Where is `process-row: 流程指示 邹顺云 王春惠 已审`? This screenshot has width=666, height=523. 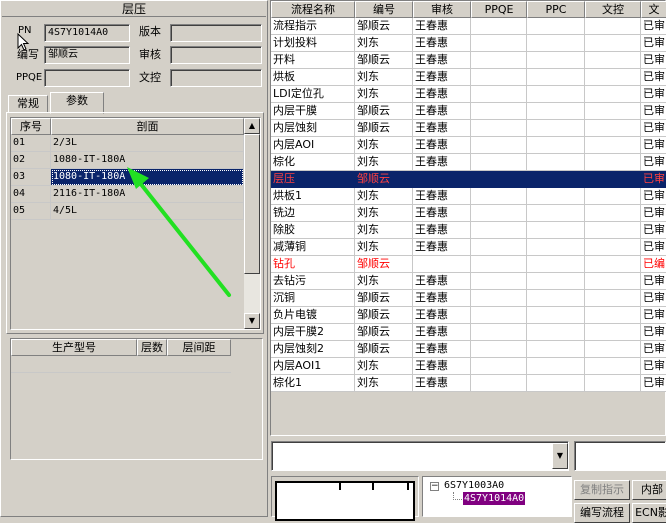
process-row: 流程指示 邹顺云 王春惠 已审 is located at coordinates (468, 26).